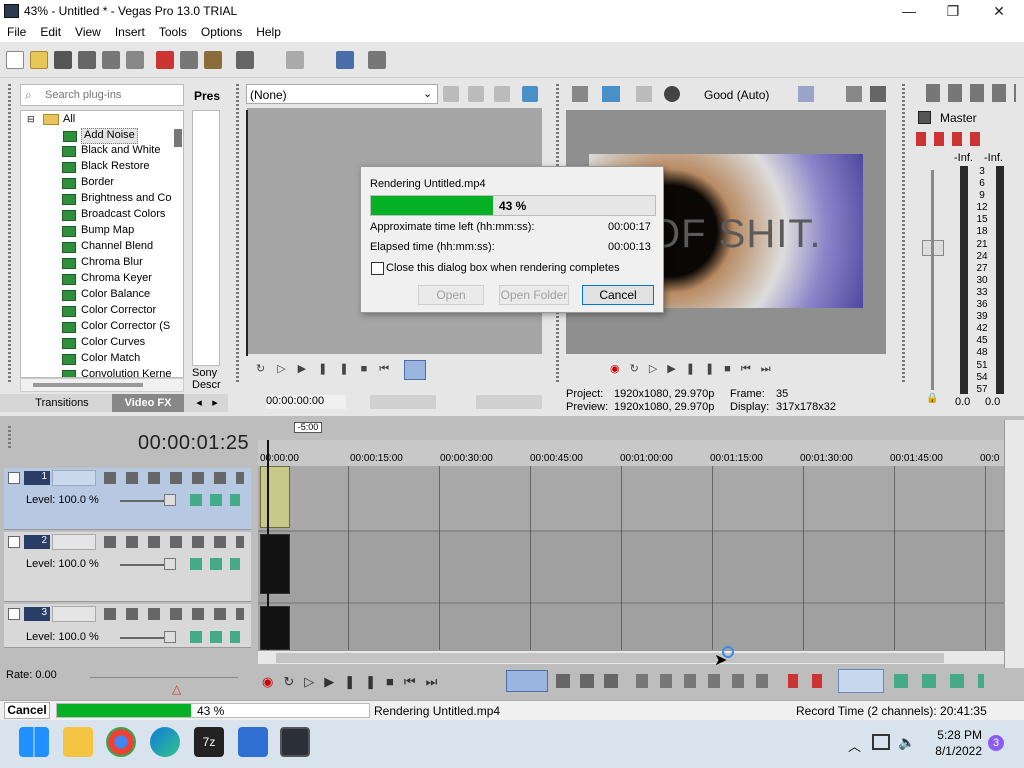 The width and height of the screenshot is (1024, 768). What do you see at coordinates (958, 751) in the screenshot?
I see `tray-date: 8/1/2022` at bounding box center [958, 751].